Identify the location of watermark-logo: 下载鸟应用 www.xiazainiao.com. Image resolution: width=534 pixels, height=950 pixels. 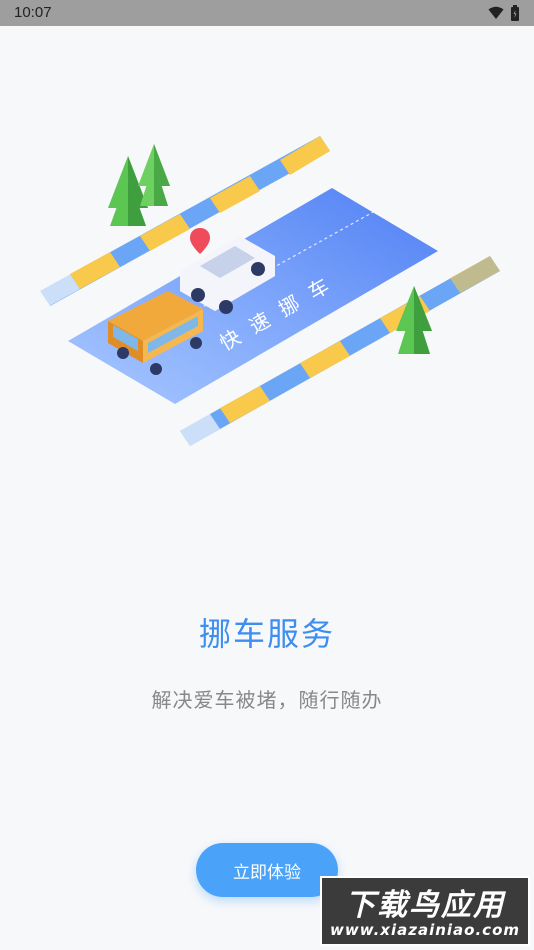
(425, 911).